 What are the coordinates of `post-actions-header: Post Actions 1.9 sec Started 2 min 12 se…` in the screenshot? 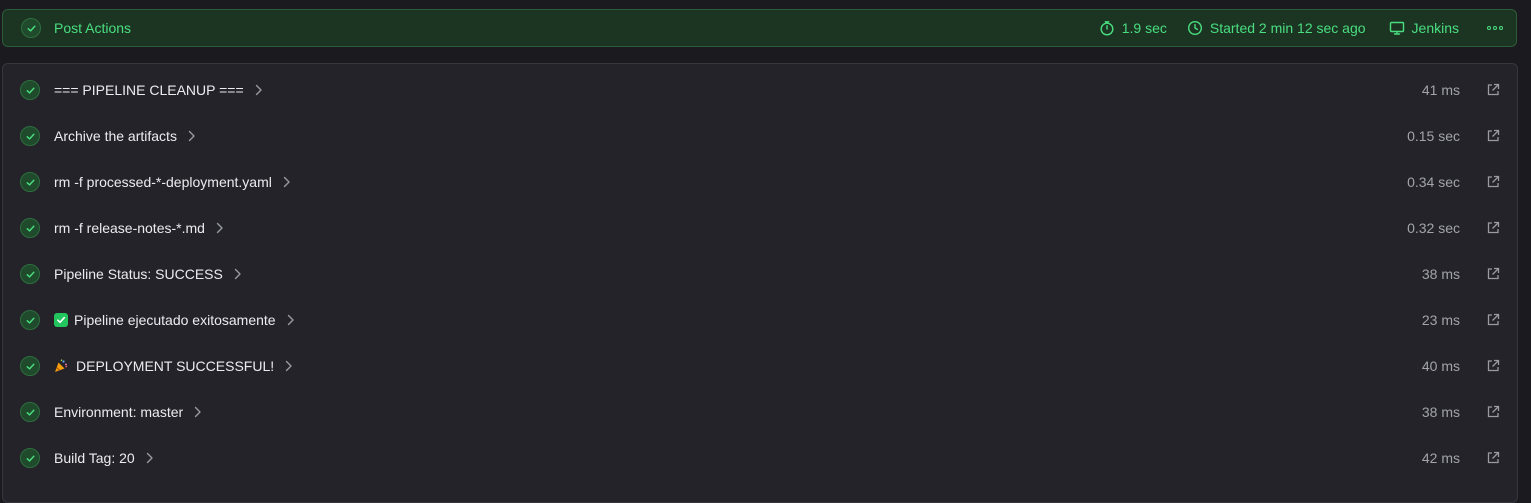 It's located at (759, 28).